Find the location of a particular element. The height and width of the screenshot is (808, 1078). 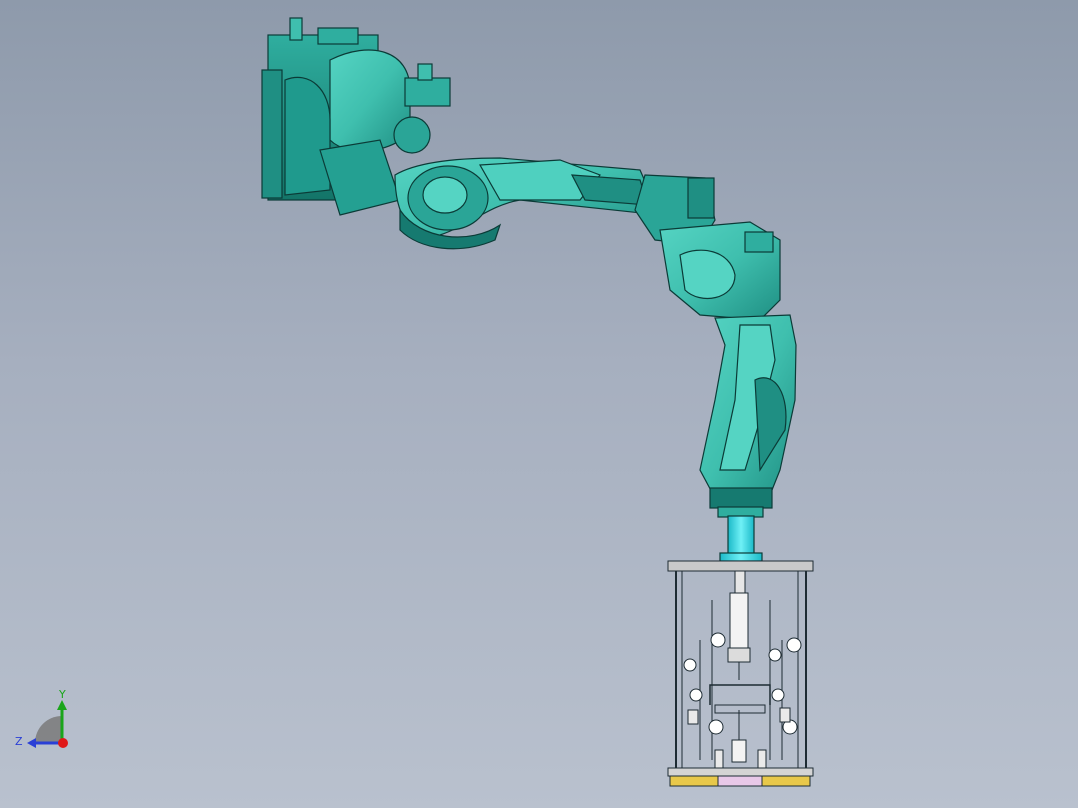

orientation-triad: Y Z is located at coordinates (41, 718).